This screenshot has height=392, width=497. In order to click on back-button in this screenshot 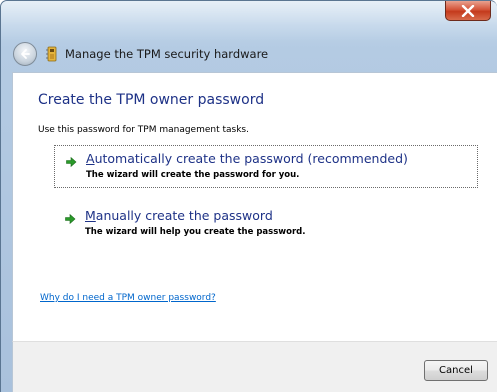, I will do `click(25, 54)`.